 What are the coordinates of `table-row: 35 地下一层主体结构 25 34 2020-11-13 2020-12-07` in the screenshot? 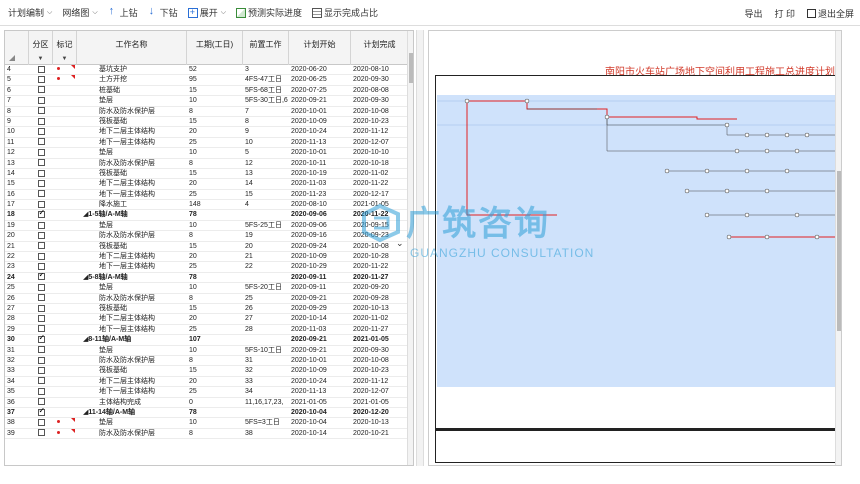 It's located at (207, 392).